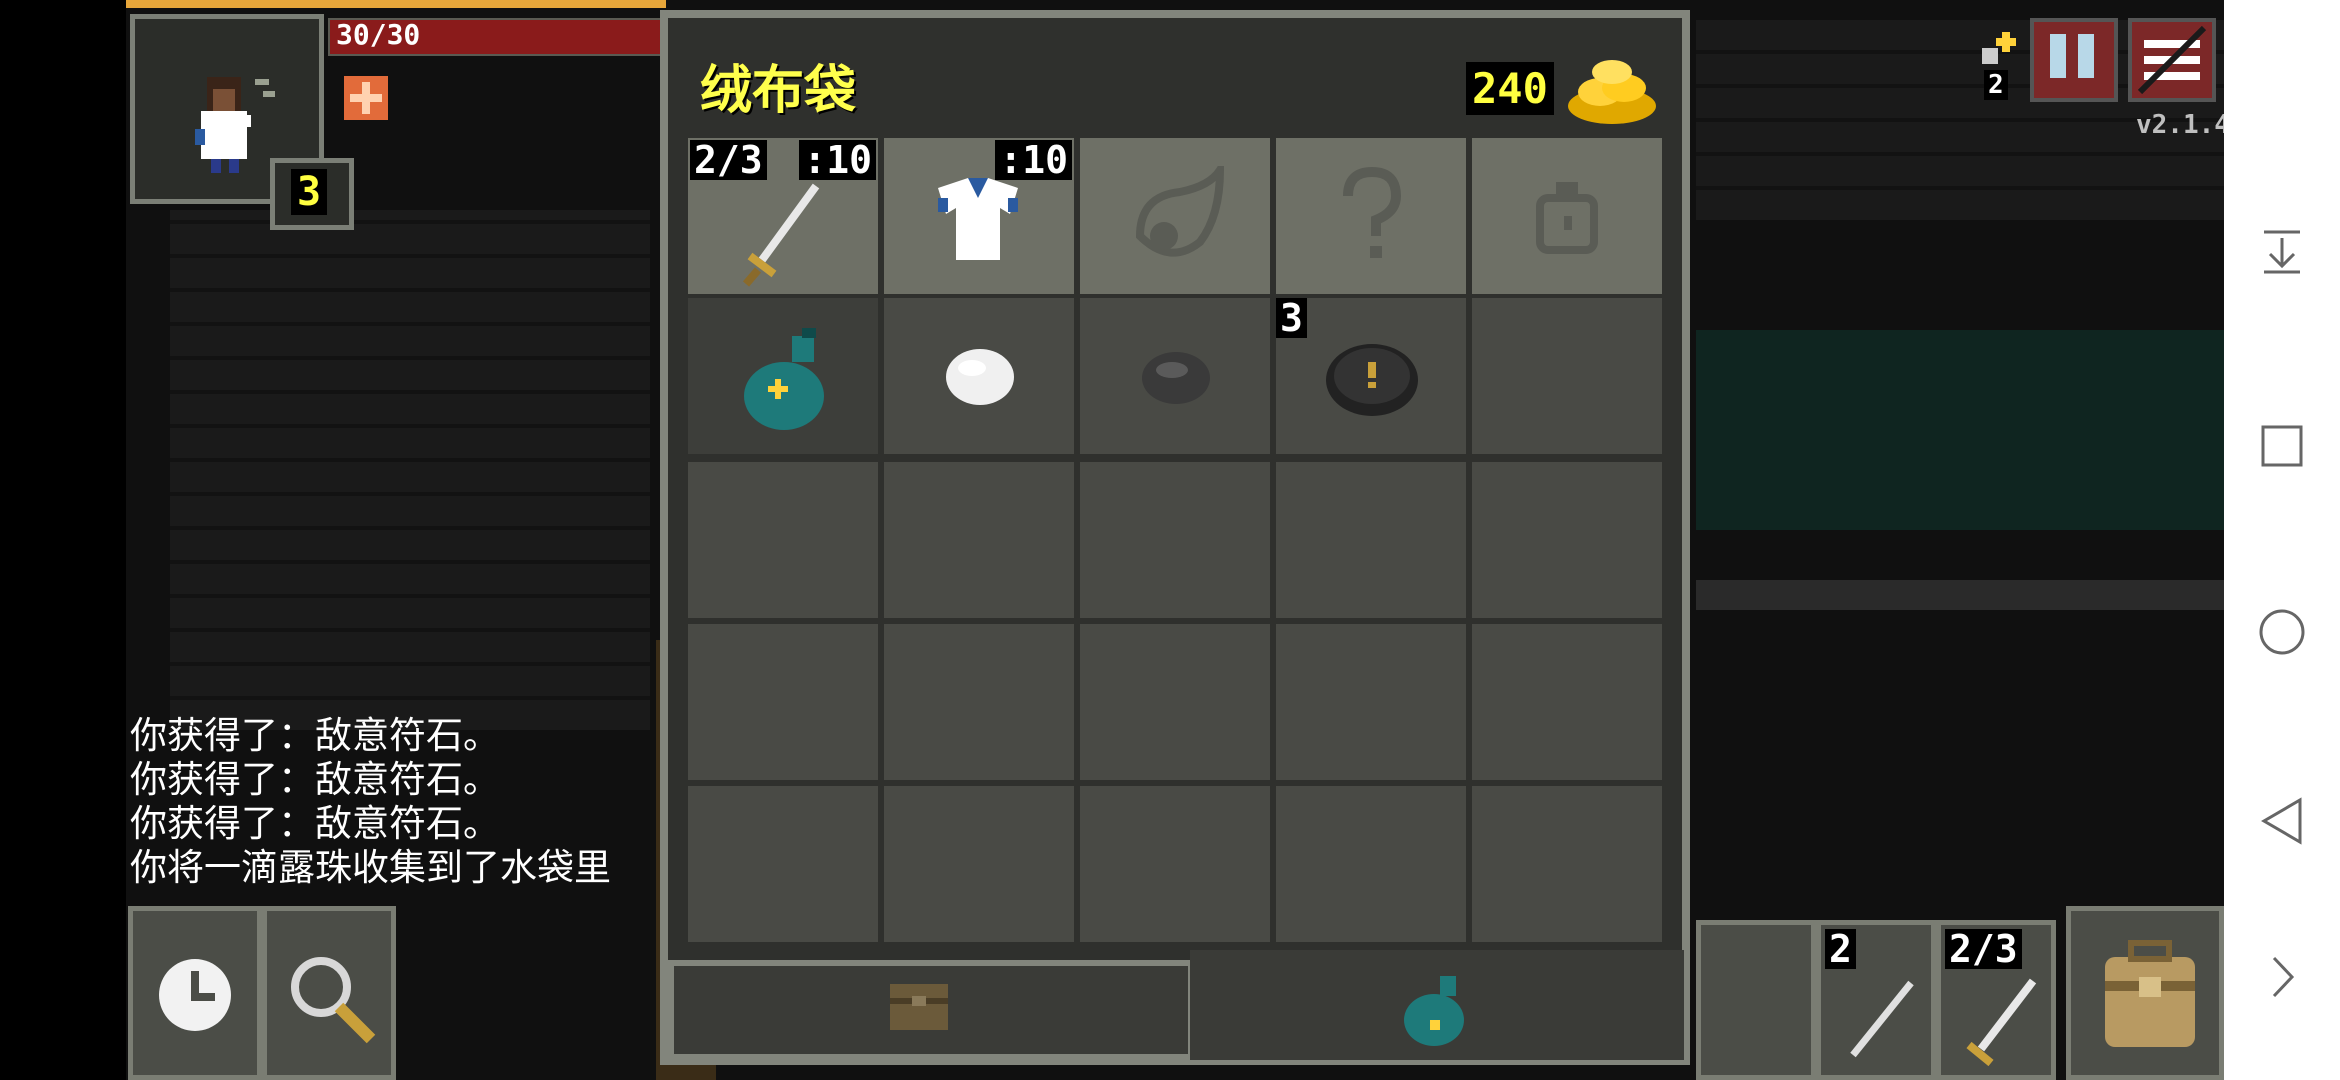  What do you see at coordinates (1998, 48) in the screenshot?
I see `stairs-indicator-icon` at bounding box center [1998, 48].